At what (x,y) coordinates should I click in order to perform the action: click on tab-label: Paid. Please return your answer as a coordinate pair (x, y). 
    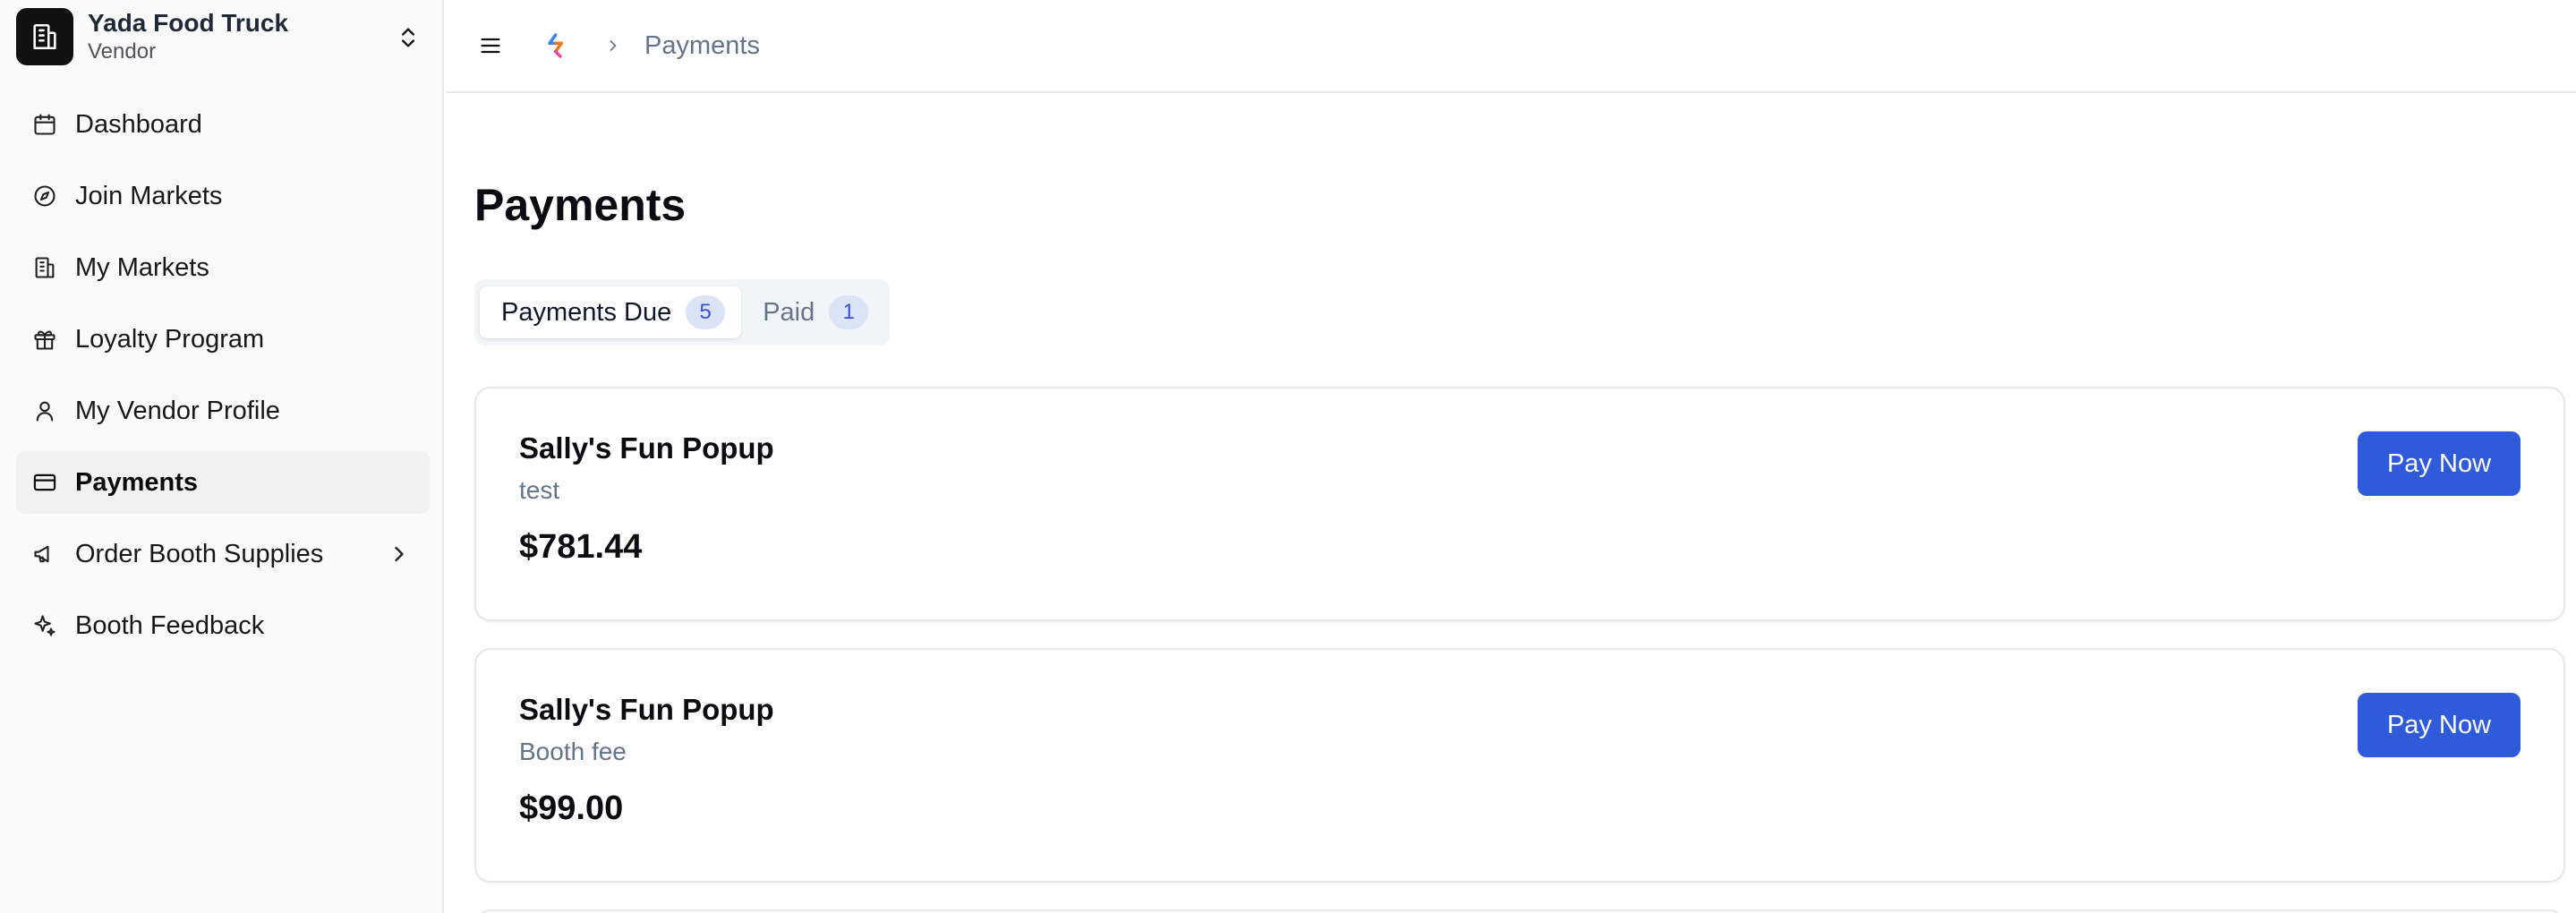
    Looking at the image, I should click on (789, 312).